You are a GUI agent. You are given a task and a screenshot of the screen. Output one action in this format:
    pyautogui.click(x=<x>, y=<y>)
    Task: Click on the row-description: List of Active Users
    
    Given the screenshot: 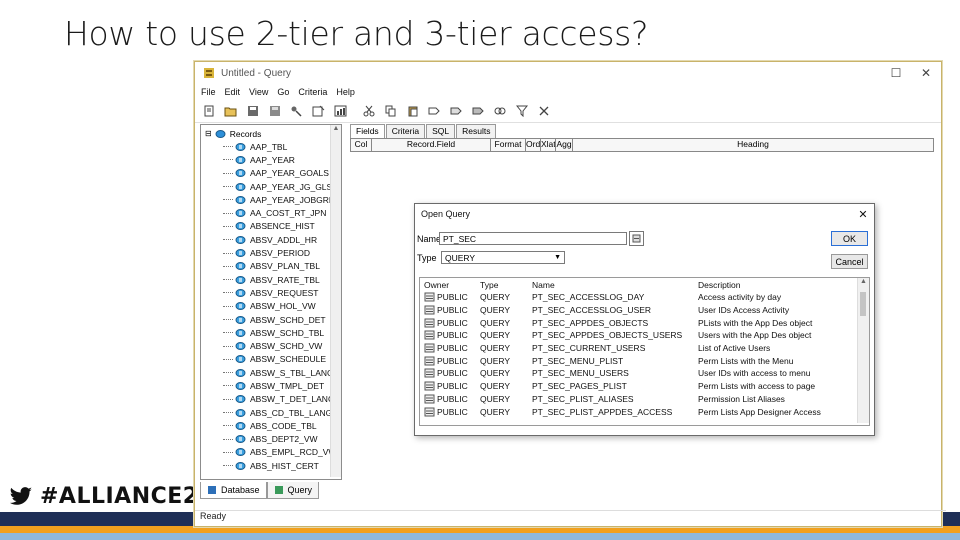 What is the action you would take?
    pyautogui.click(x=734, y=348)
    